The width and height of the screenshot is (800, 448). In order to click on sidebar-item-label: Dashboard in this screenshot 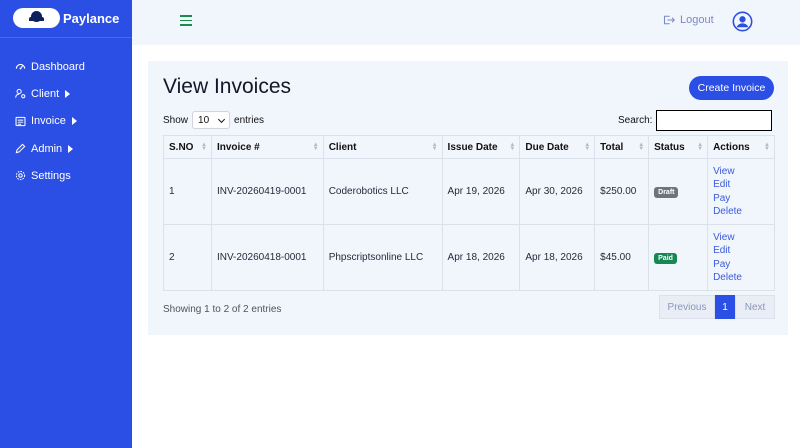, I will do `click(58, 66)`.